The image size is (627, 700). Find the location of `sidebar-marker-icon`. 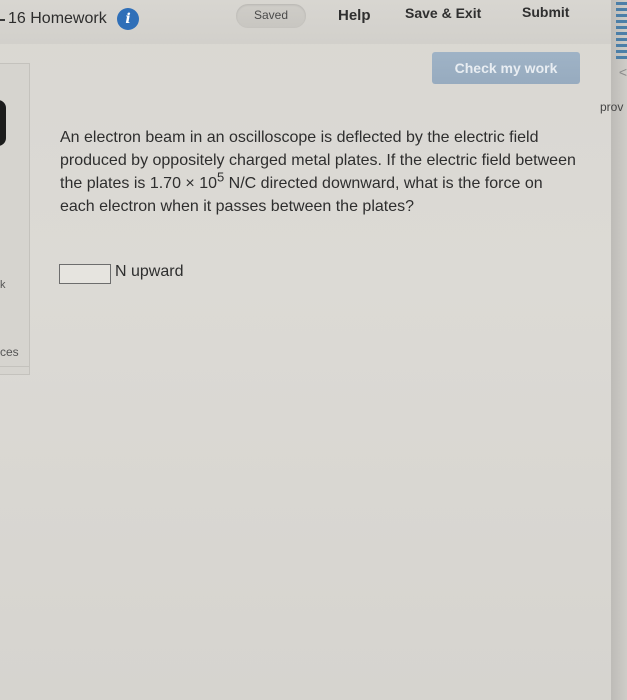

sidebar-marker-icon is located at coordinates (3, 123).